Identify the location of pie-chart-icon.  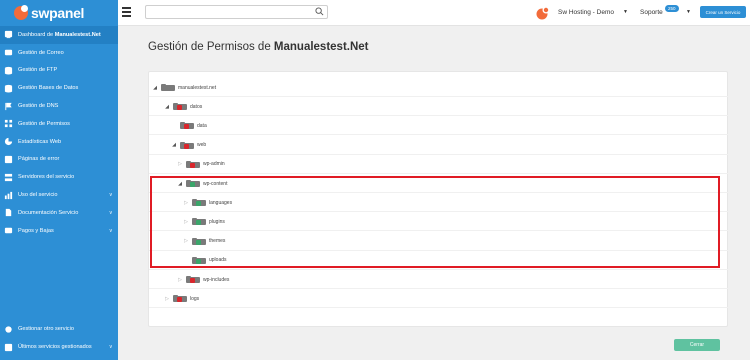
(8, 141).